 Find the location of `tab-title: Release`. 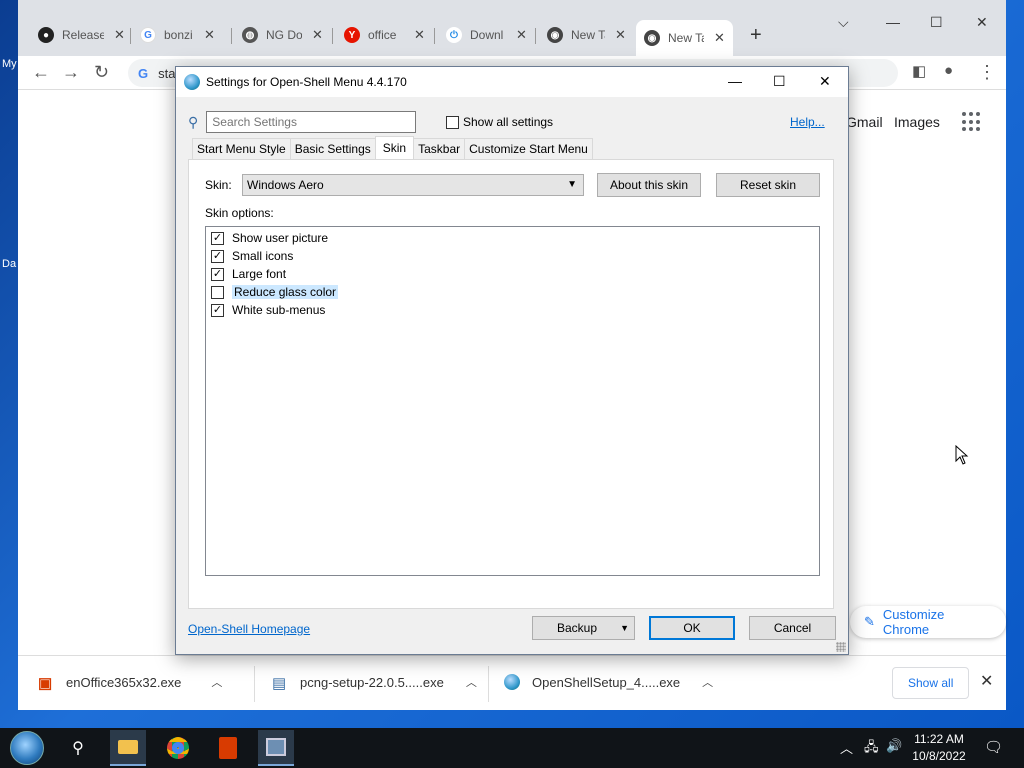

tab-title: Release is located at coordinates (83, 35).